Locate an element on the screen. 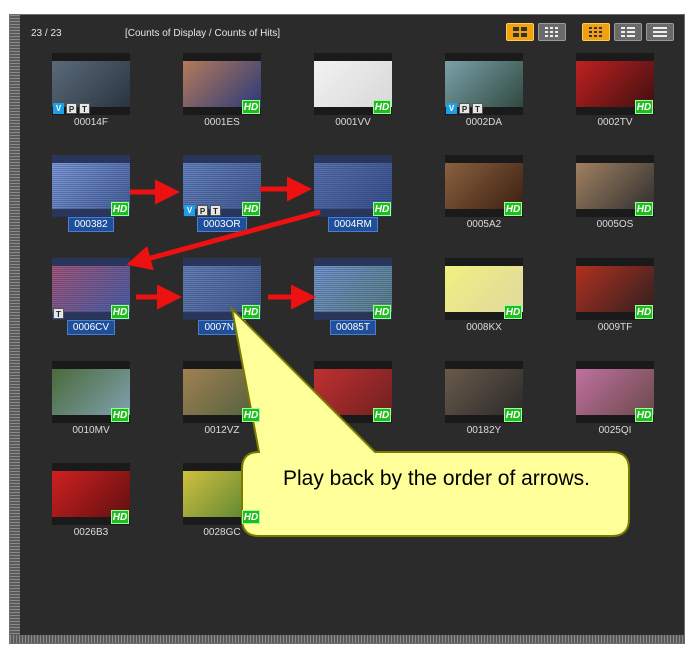 The height and width of the screenshot is (648, 688). clip-name: 0008KX is located at coordinates (484, 327).